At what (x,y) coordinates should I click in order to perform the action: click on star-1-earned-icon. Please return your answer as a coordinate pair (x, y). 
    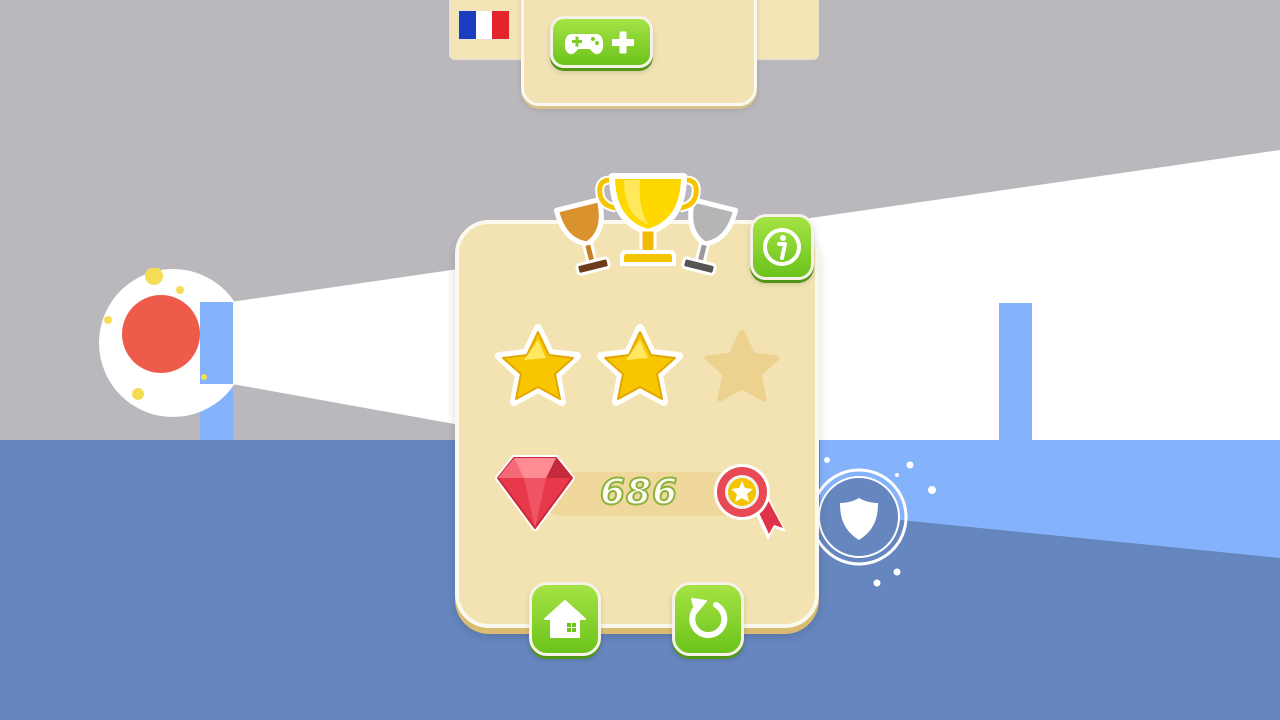
    Looking at the image, I should click on (538, 365).